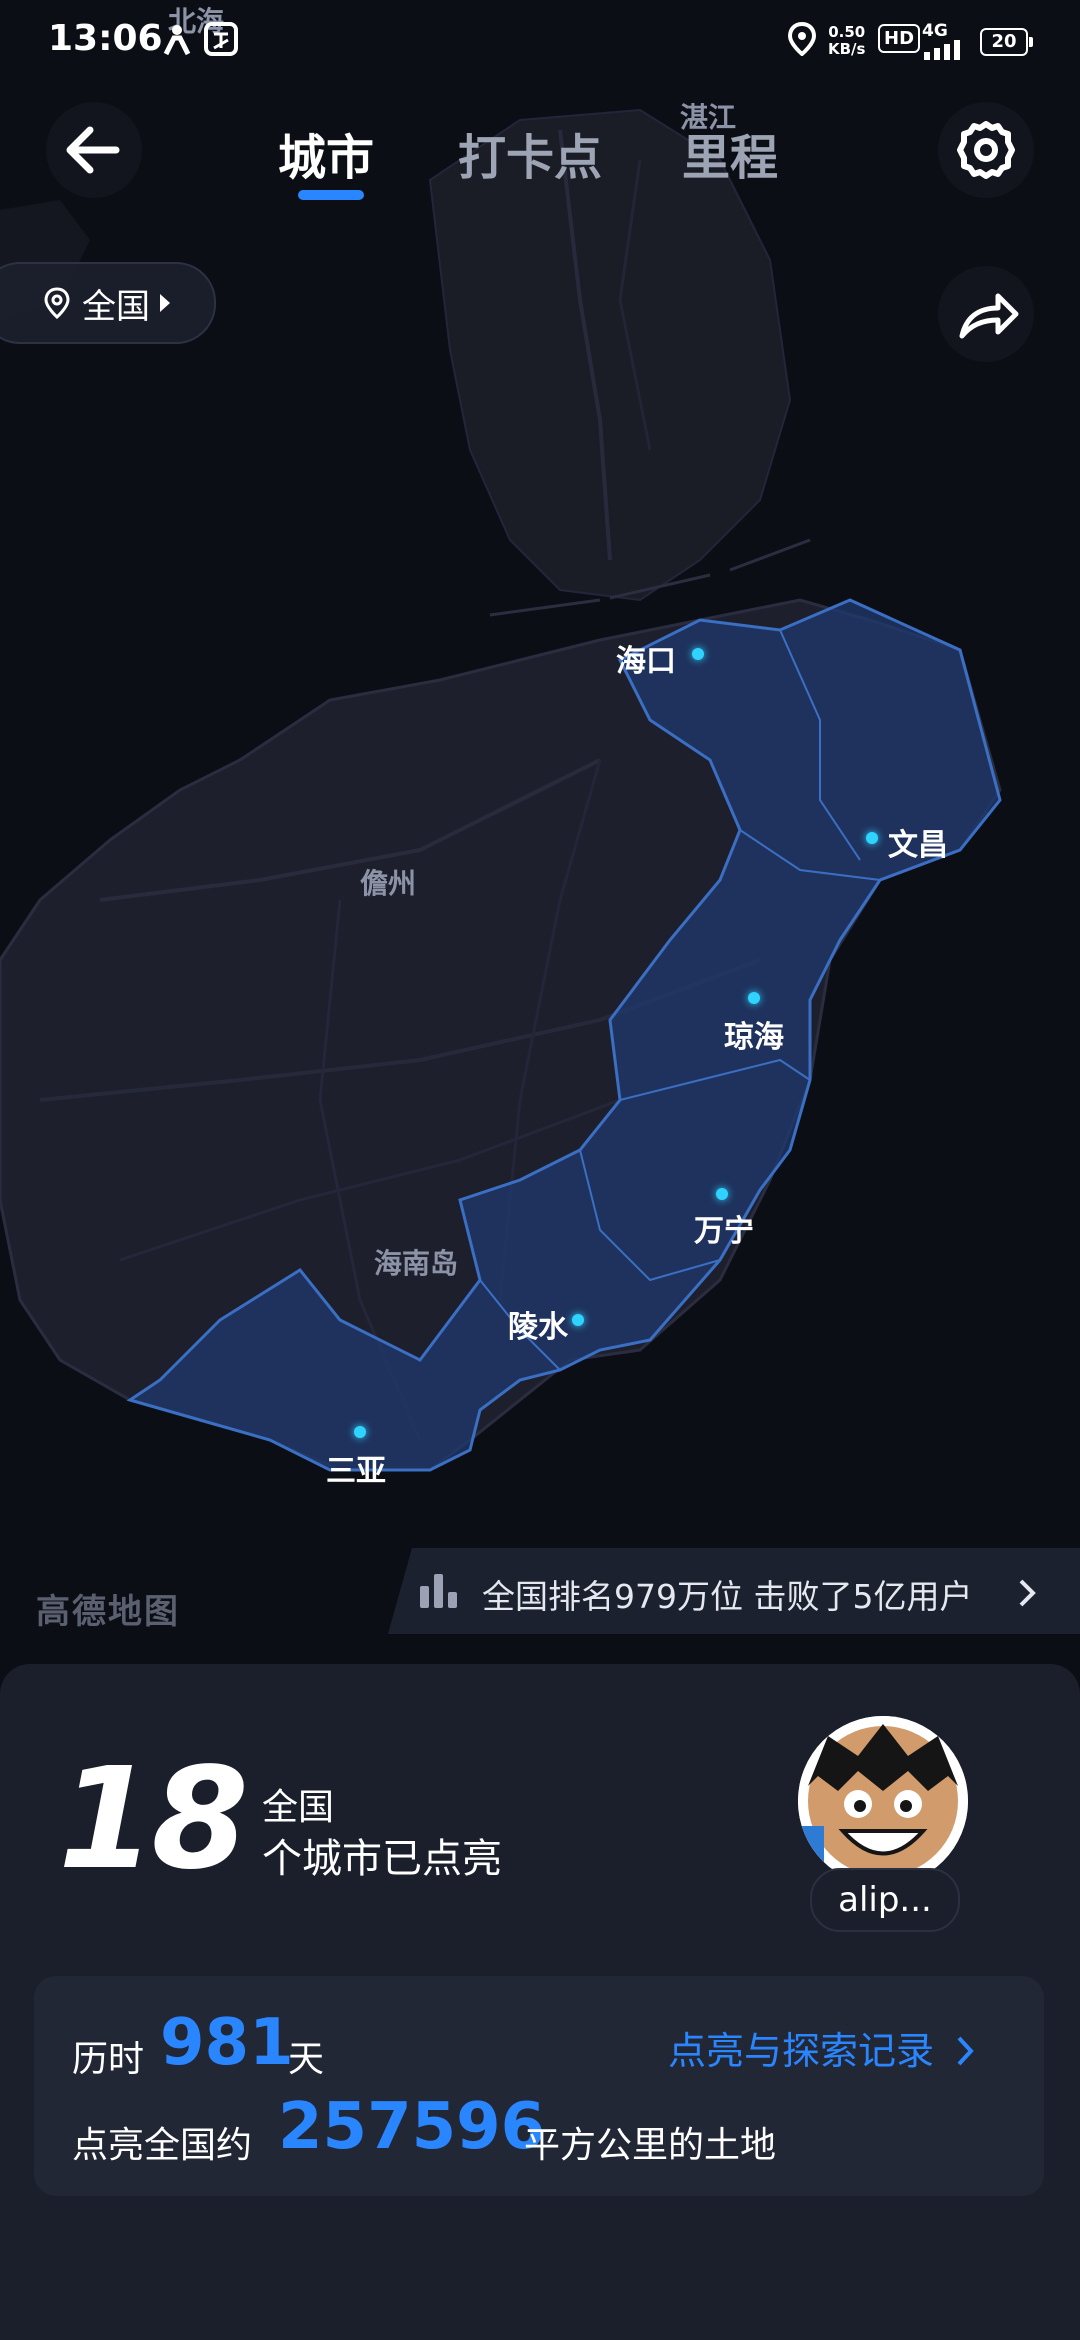  I want to click on region-label: 全国, so click(116, 306).